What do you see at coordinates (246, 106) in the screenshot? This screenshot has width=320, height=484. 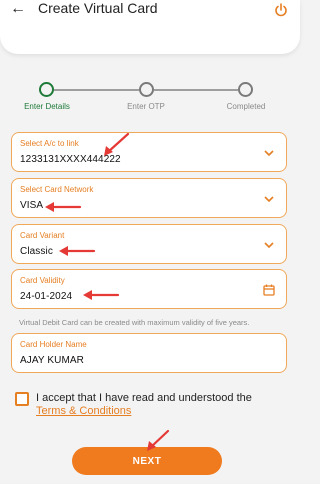 I see `step-label-completed: Completed` at bounding box center [246, 106].